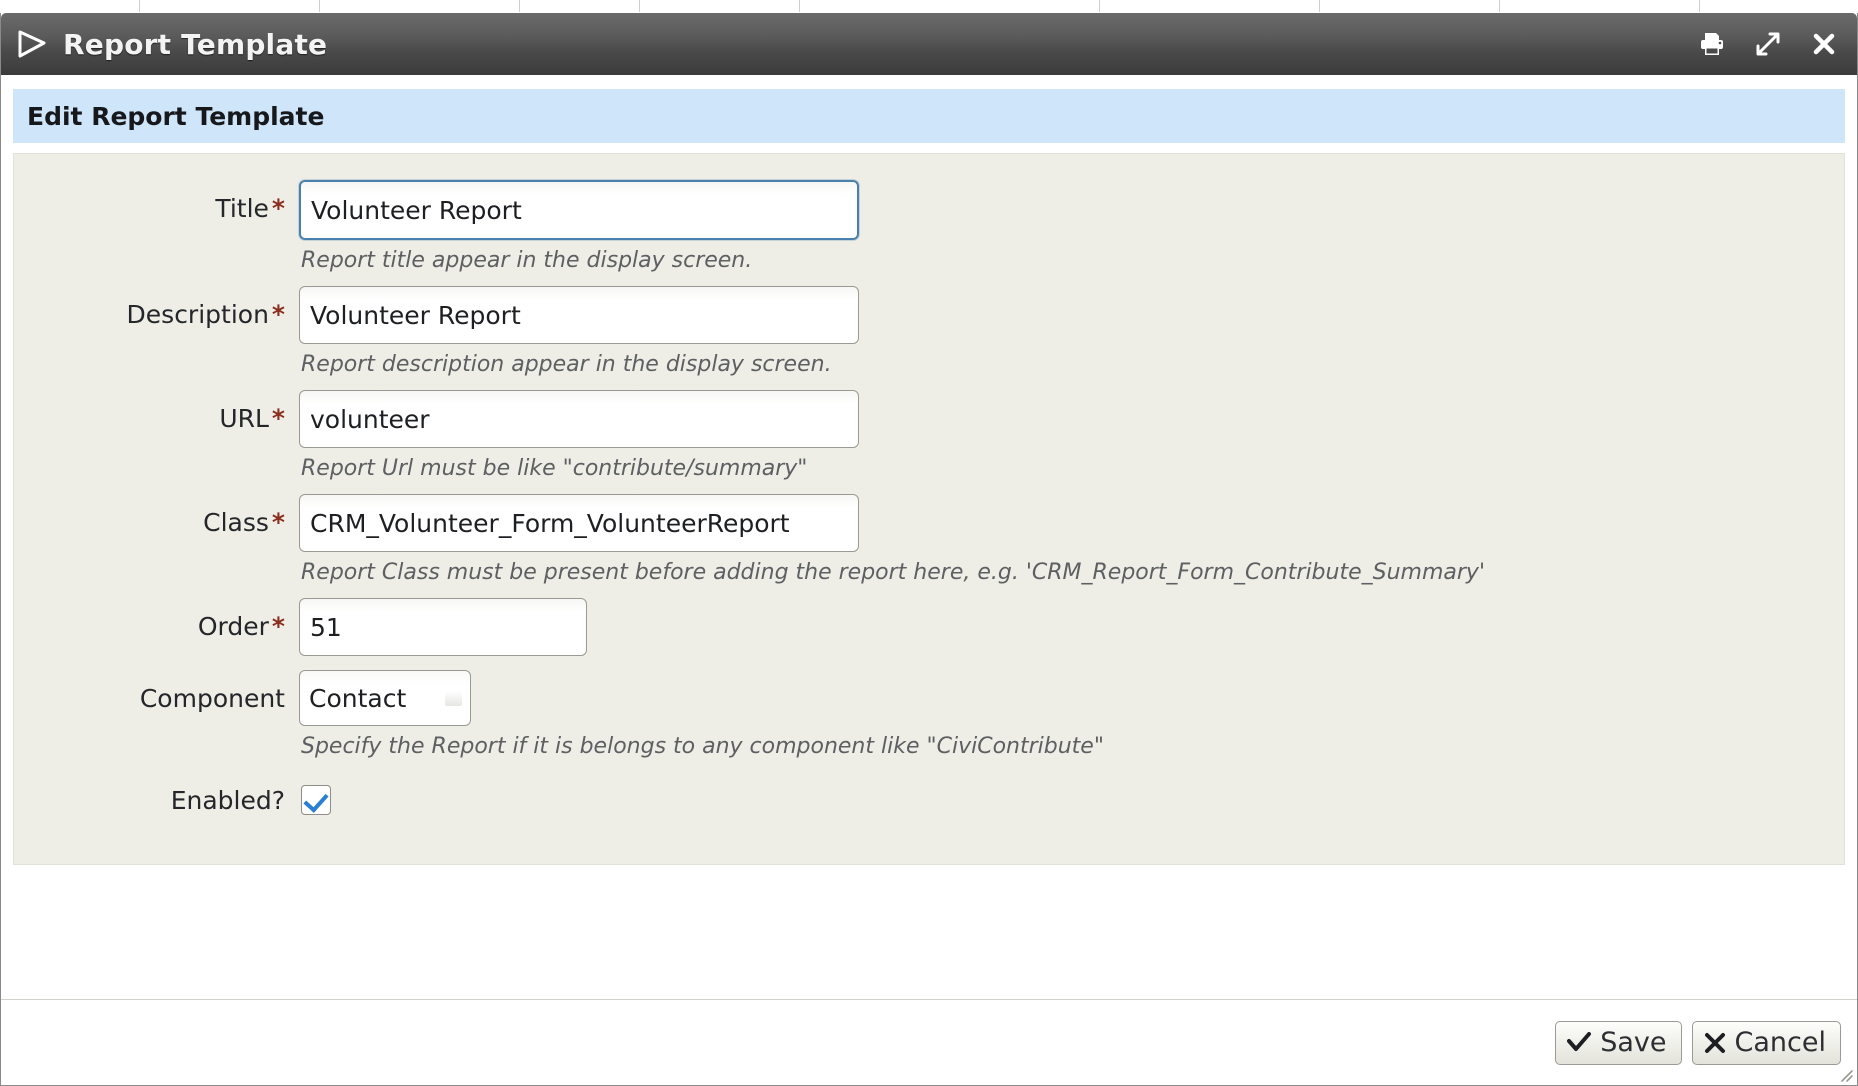  I want to click on titlebar-actions, so click(1768, 44).